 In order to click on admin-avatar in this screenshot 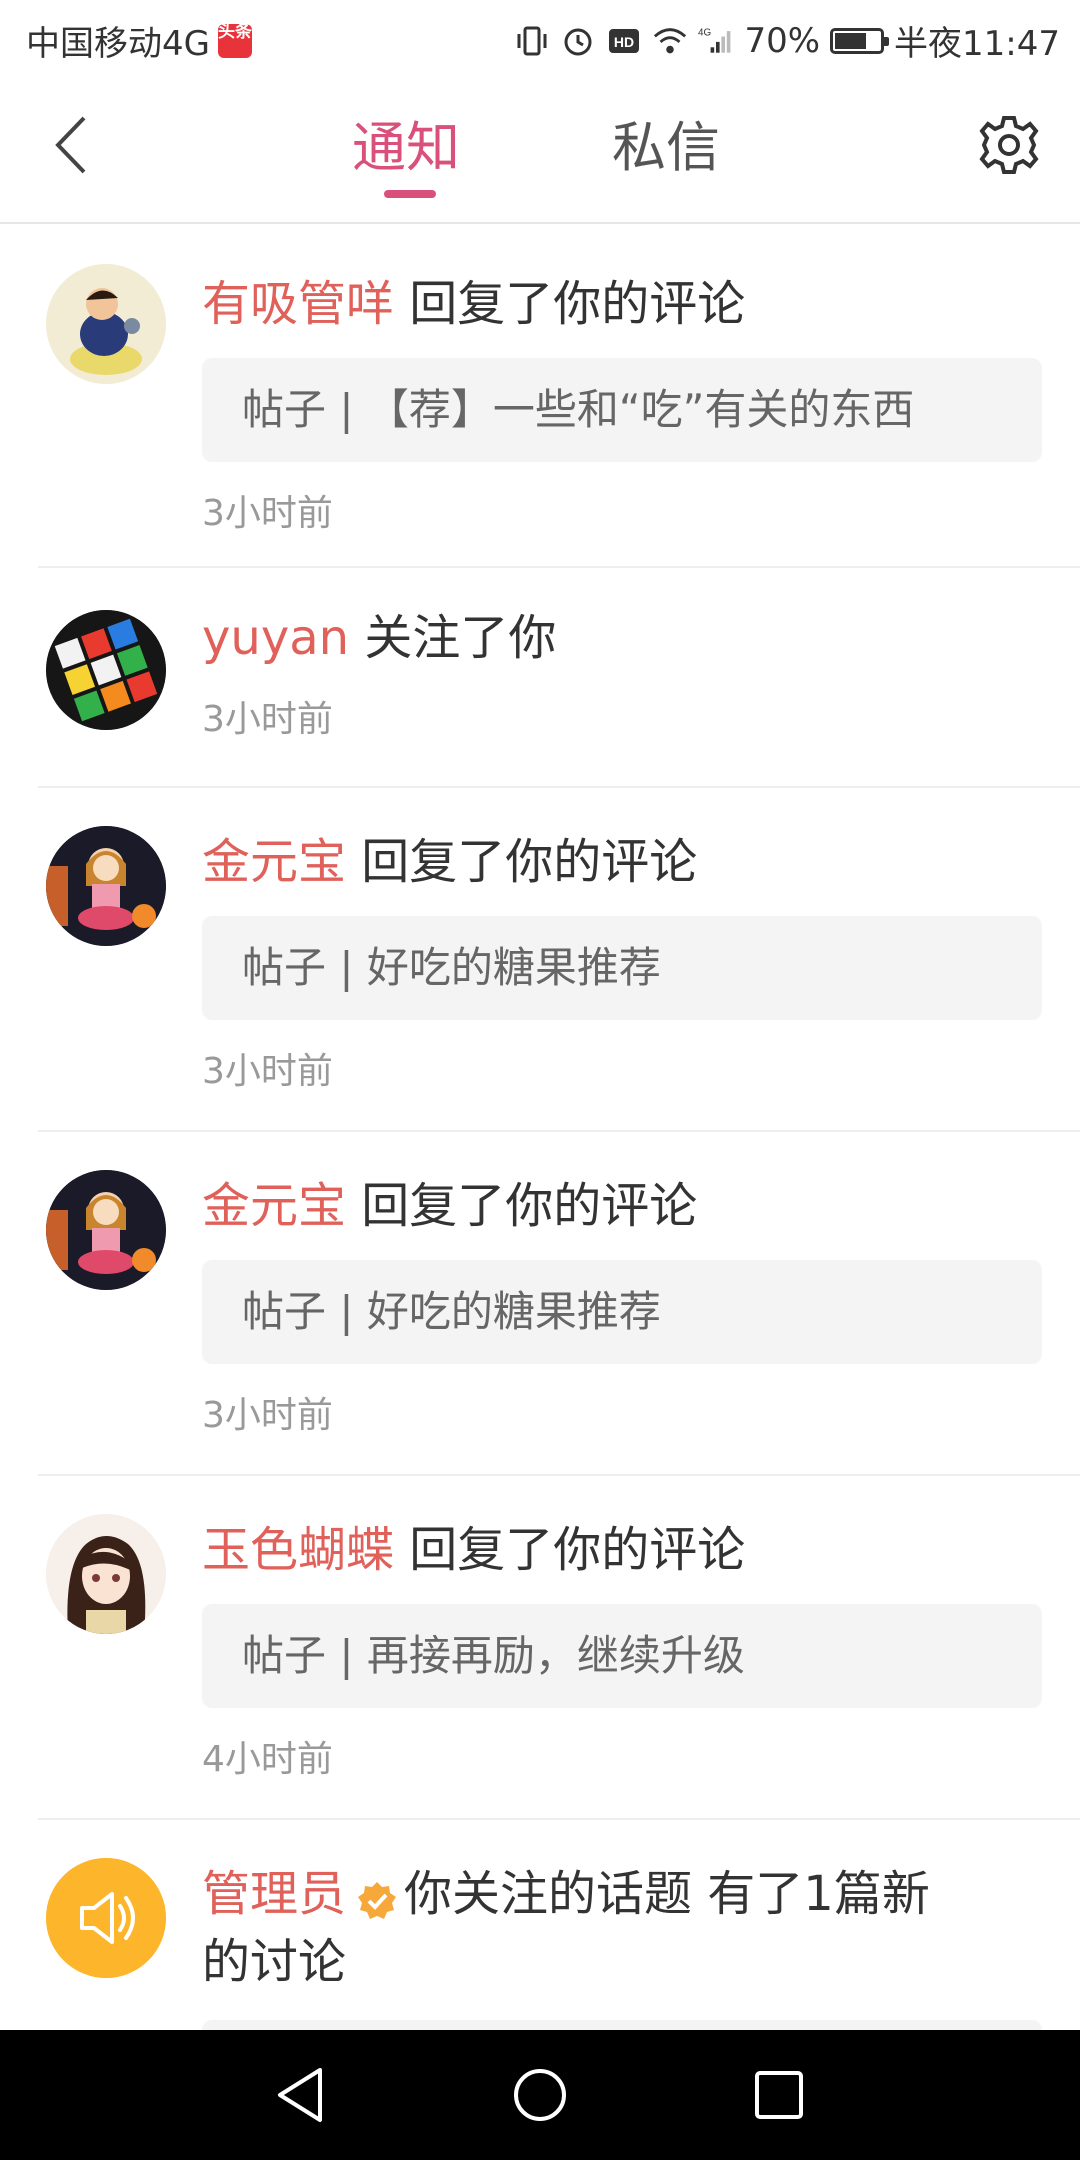, I will do `click(106, 1918)`.